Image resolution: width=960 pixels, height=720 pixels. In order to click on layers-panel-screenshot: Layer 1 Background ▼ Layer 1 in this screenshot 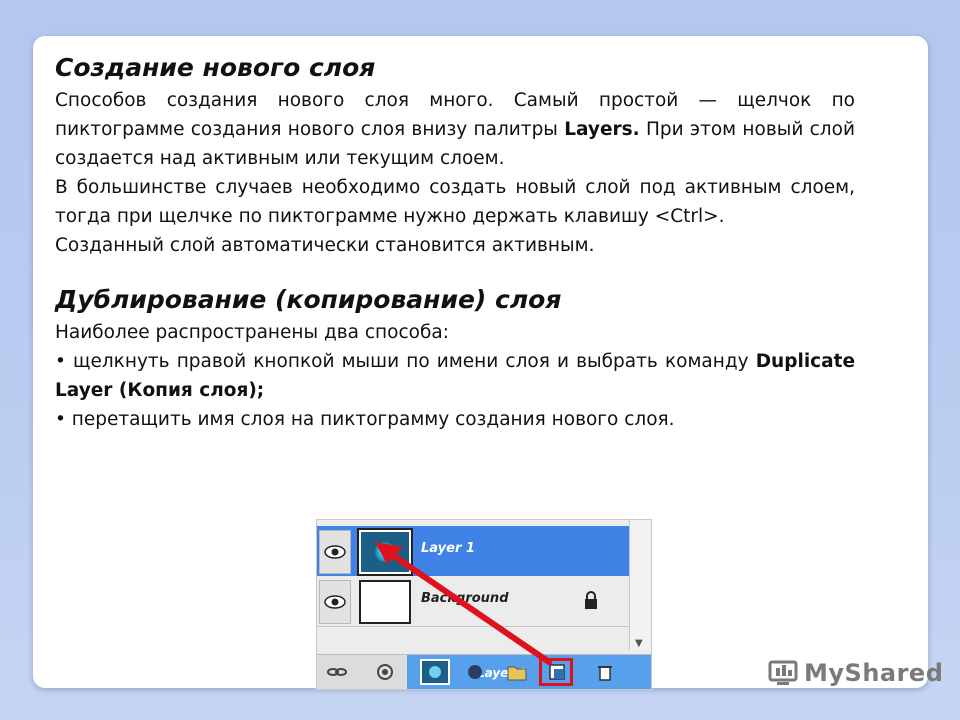, I will do `click(484, 604)`.